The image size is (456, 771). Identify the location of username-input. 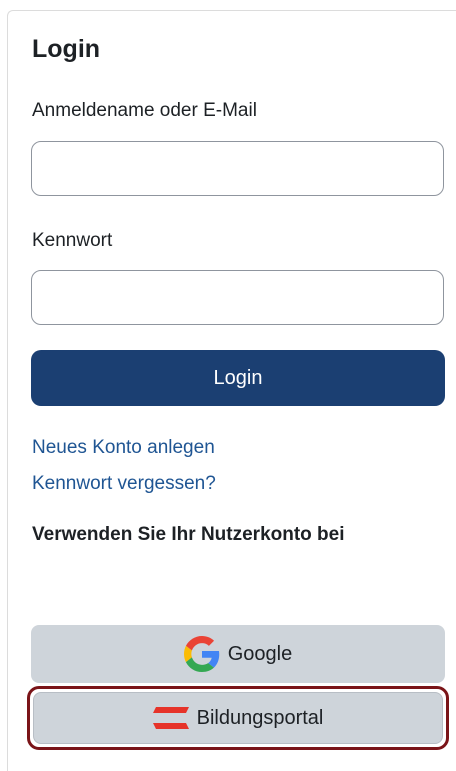
(237, 168).